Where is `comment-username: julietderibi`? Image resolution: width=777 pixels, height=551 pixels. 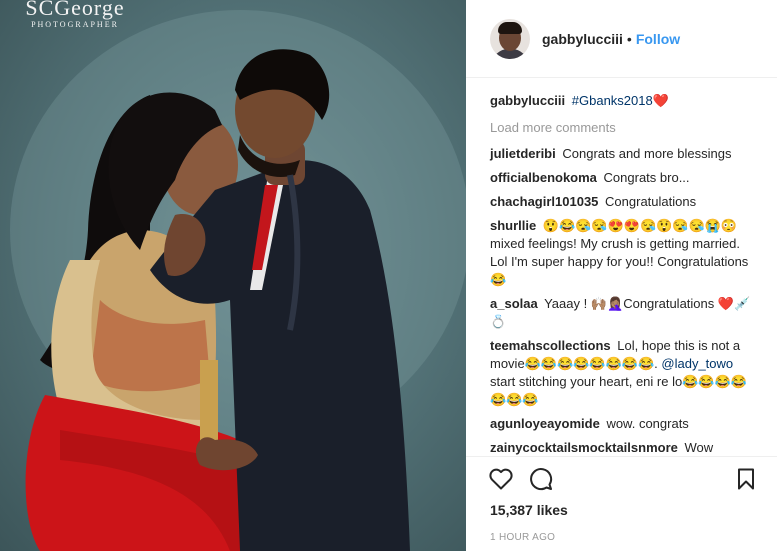
comment-username: julietderibi is located at coordinates (523, 153).